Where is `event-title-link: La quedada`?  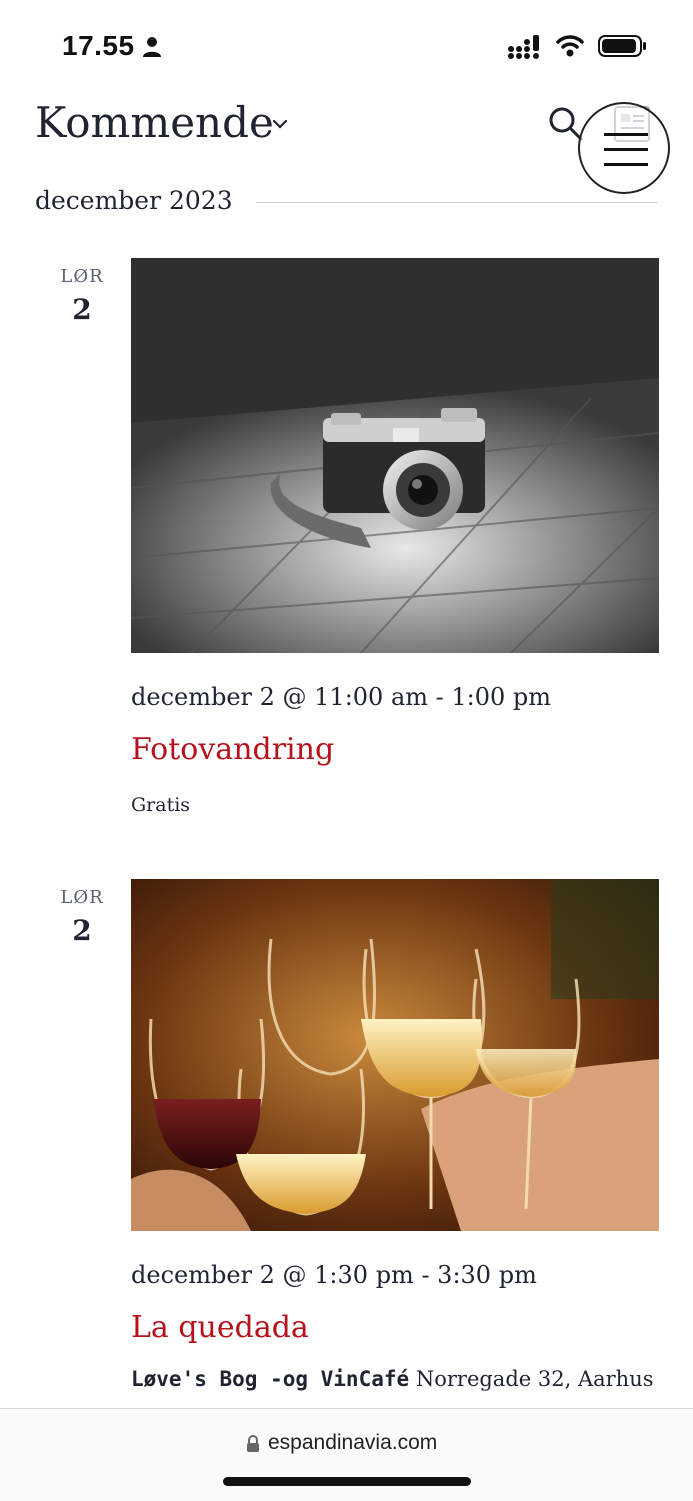 event-title-link: La quedada is located at coordinates (220, 1327).